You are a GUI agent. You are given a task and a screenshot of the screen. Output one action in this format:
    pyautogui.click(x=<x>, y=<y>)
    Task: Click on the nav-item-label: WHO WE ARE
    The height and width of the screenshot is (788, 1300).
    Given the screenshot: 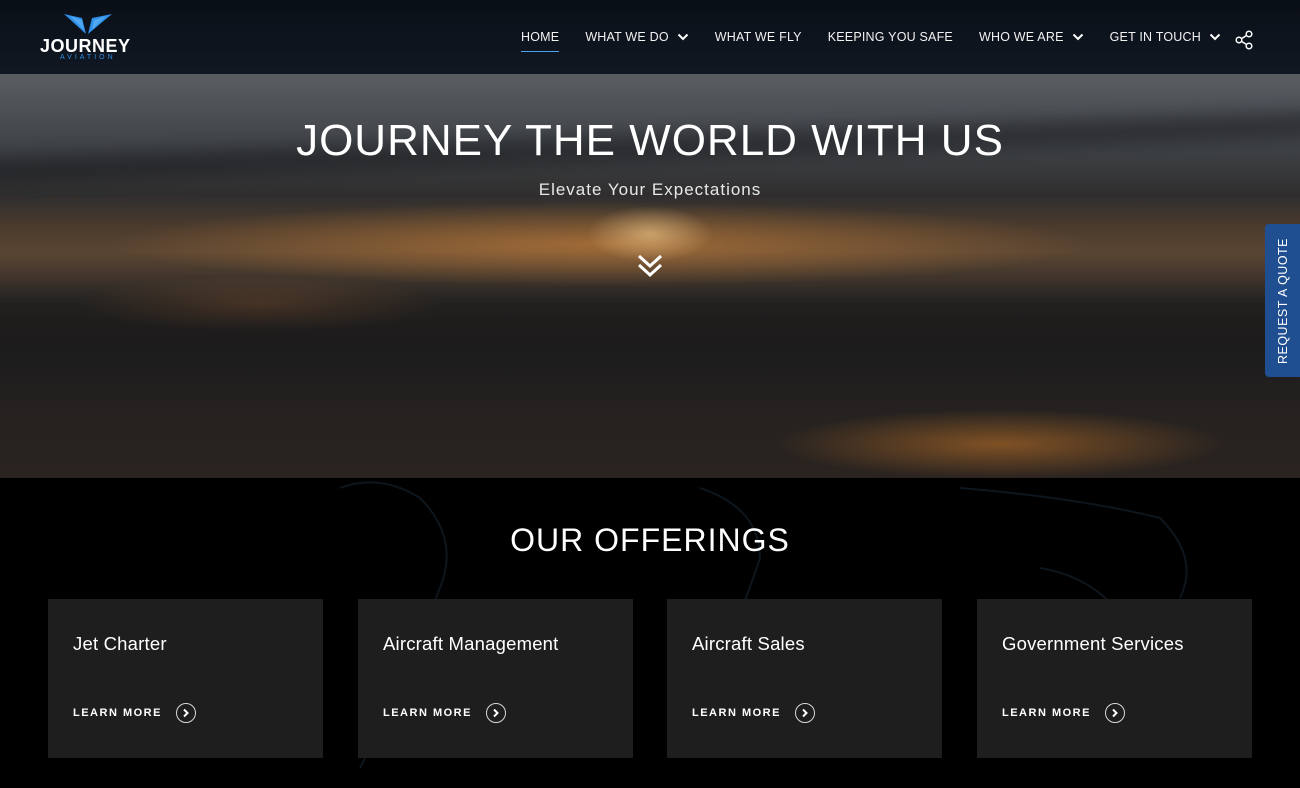 What is the action you would take?
    pyautogui.click(x=1021, y=37)
    